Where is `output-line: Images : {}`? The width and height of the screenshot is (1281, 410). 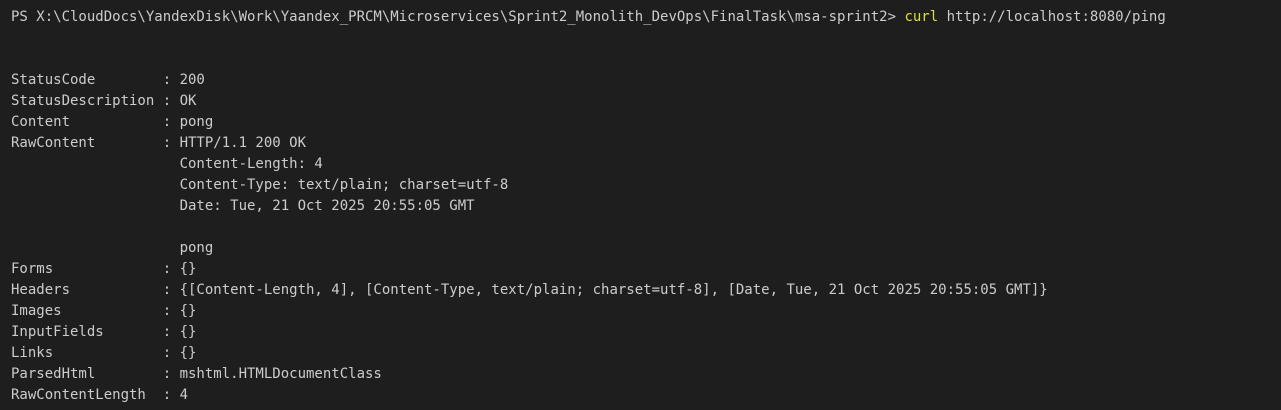 output-line: Images : {} is located at coordinates (104, 311).